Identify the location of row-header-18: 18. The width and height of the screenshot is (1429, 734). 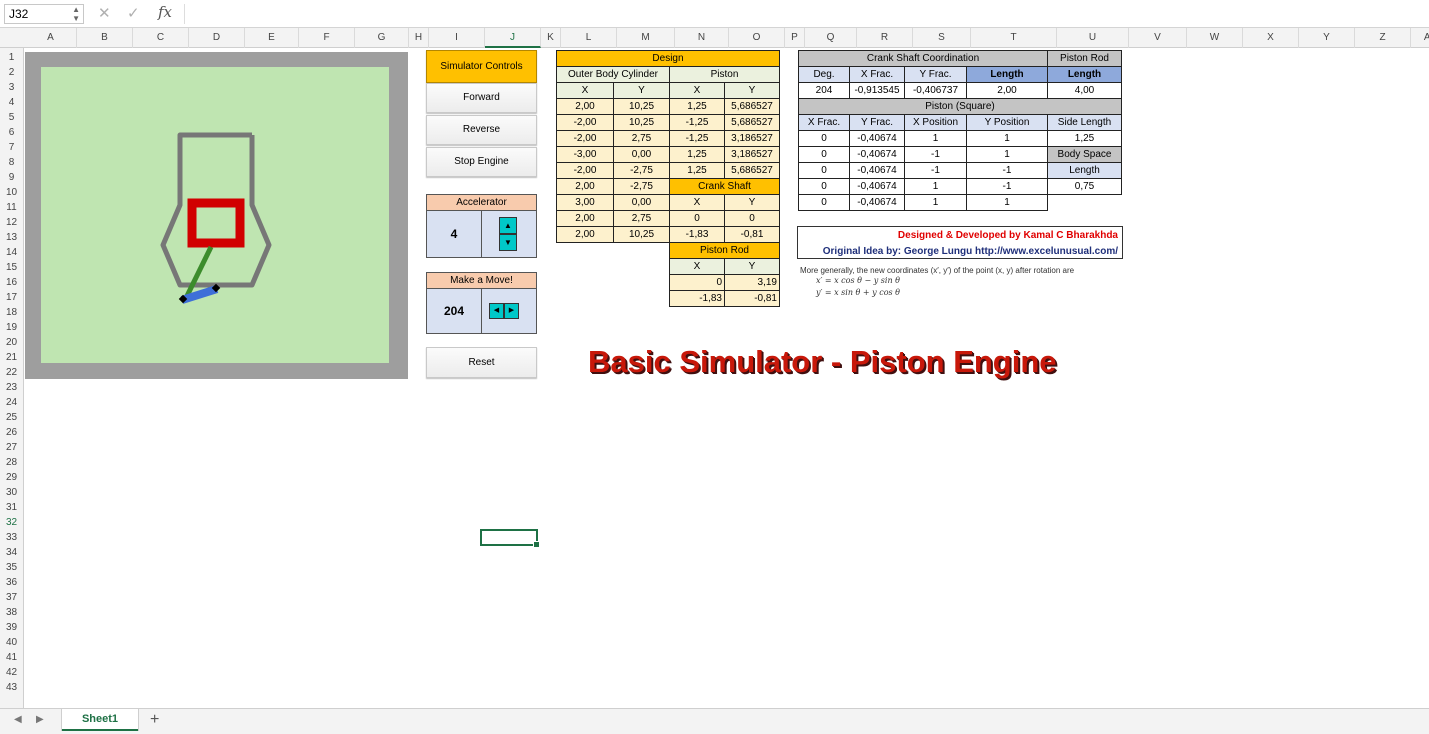
(11, 312).